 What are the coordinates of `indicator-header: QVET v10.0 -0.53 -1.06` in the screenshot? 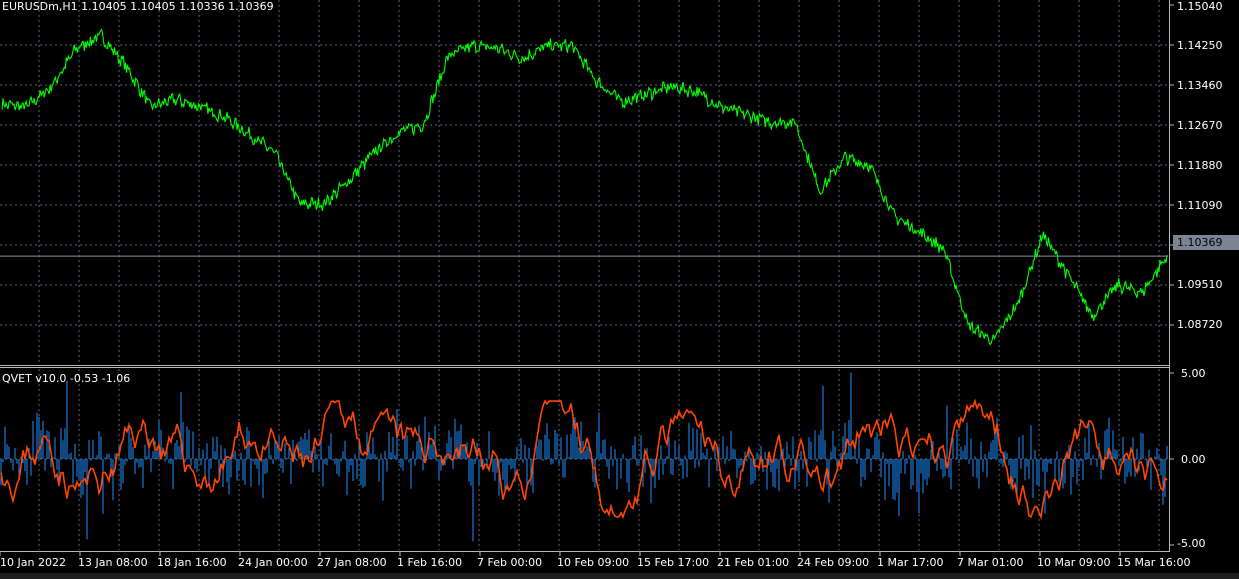 It's located at (66, 378).